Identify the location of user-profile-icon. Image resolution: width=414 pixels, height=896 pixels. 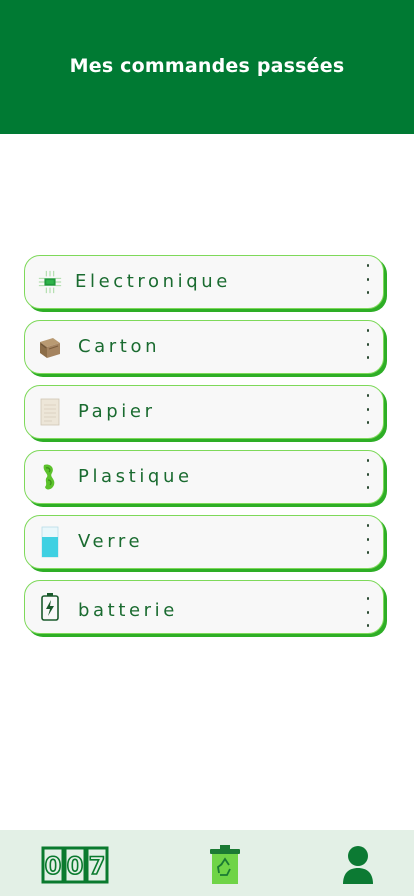
(358, 865).